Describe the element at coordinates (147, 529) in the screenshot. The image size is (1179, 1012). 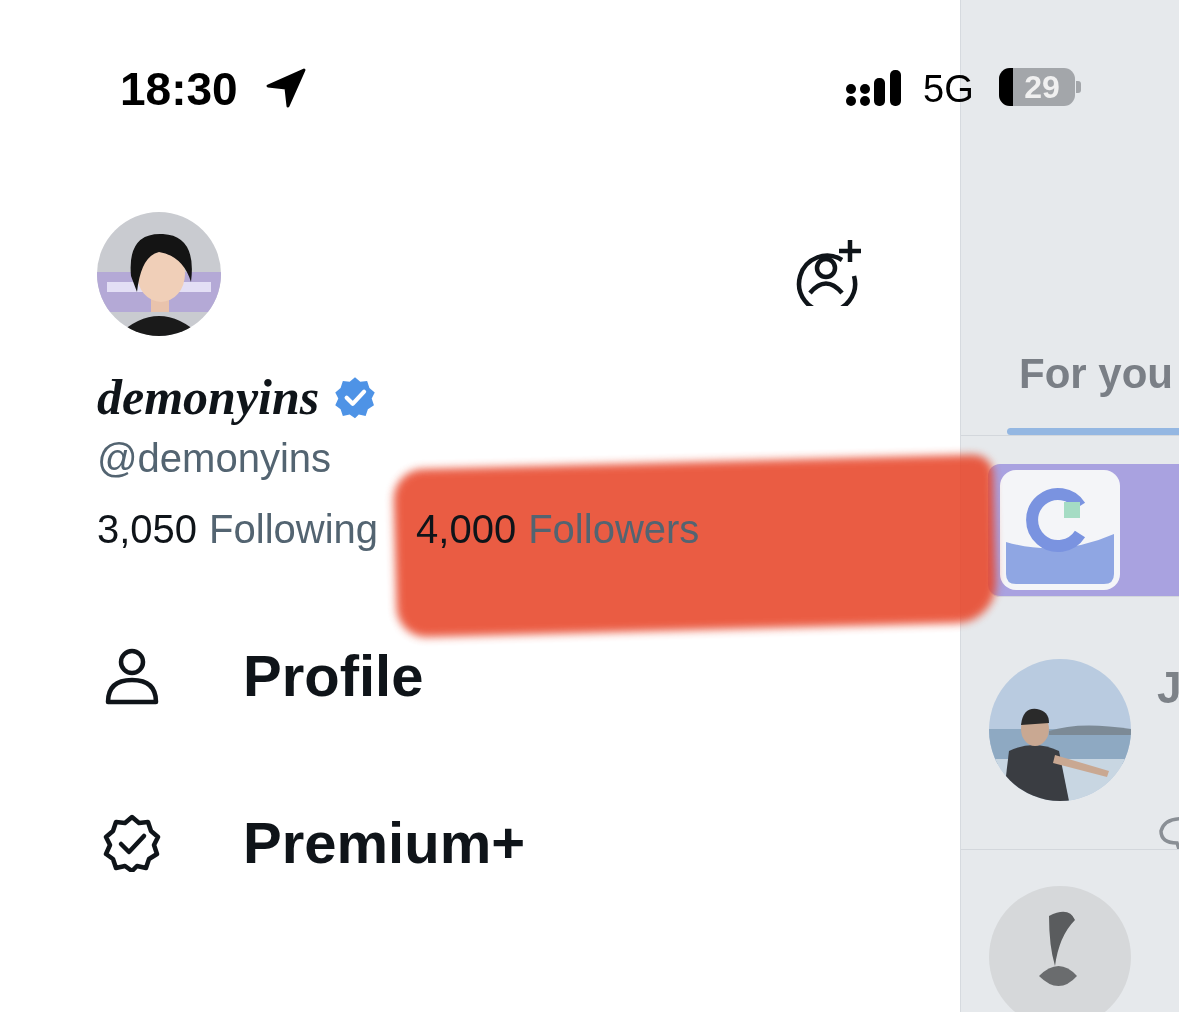
I see `following-count: 3,050` at that location.